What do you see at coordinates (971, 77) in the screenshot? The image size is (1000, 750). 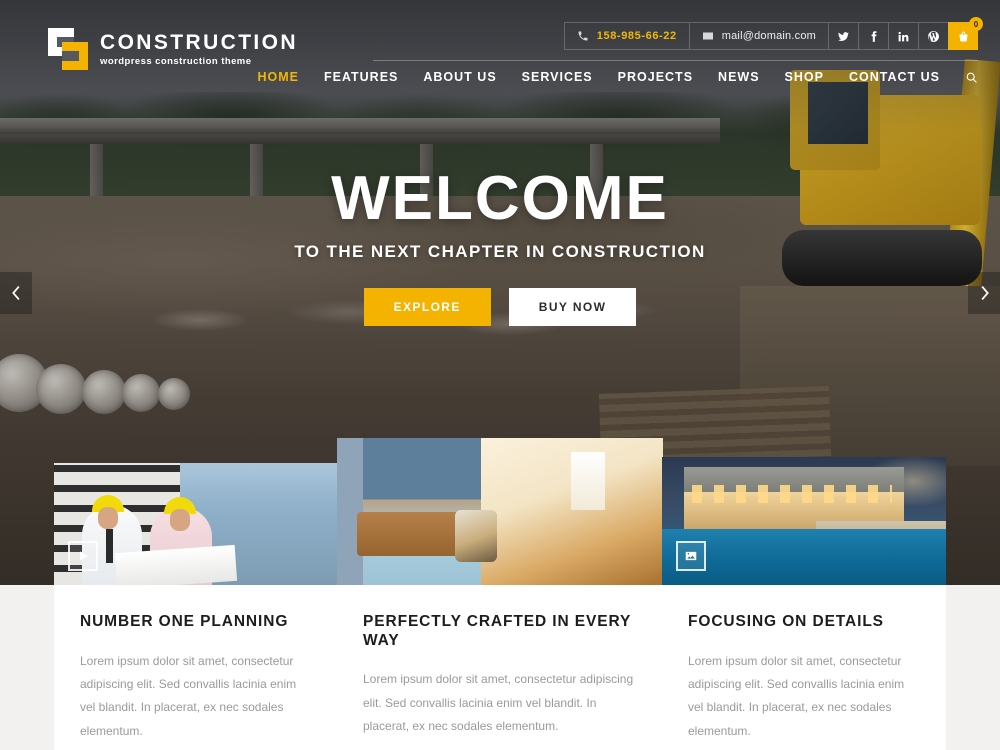 I see `search-icon` at bounding box center [971, 77].